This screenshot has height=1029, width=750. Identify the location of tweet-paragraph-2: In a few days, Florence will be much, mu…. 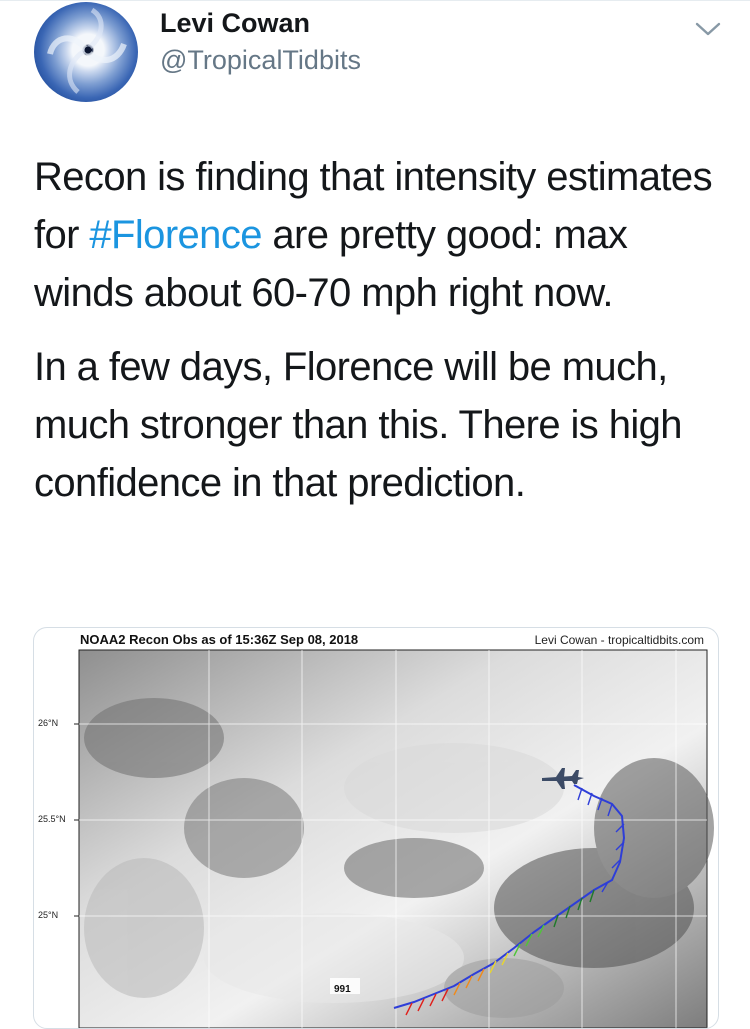
(358, 425).